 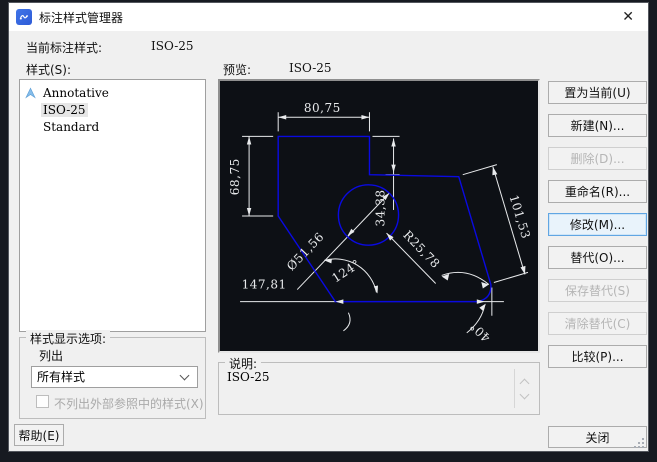 I want to click on style-display-options-label: 样式显示选项:, so click(x=68, y=338).